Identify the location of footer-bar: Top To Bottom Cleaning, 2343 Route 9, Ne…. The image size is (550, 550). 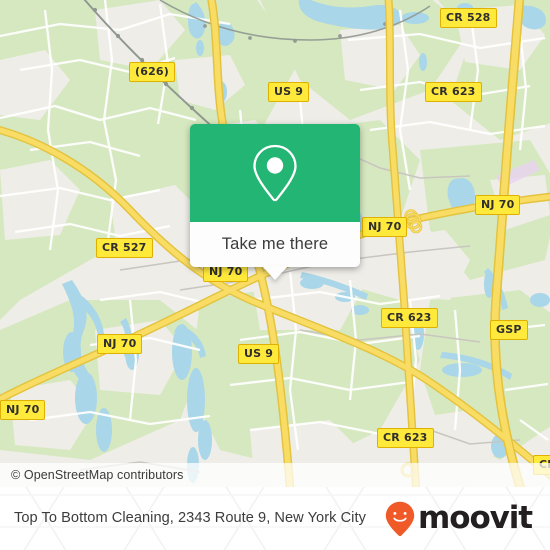
(275, 518).